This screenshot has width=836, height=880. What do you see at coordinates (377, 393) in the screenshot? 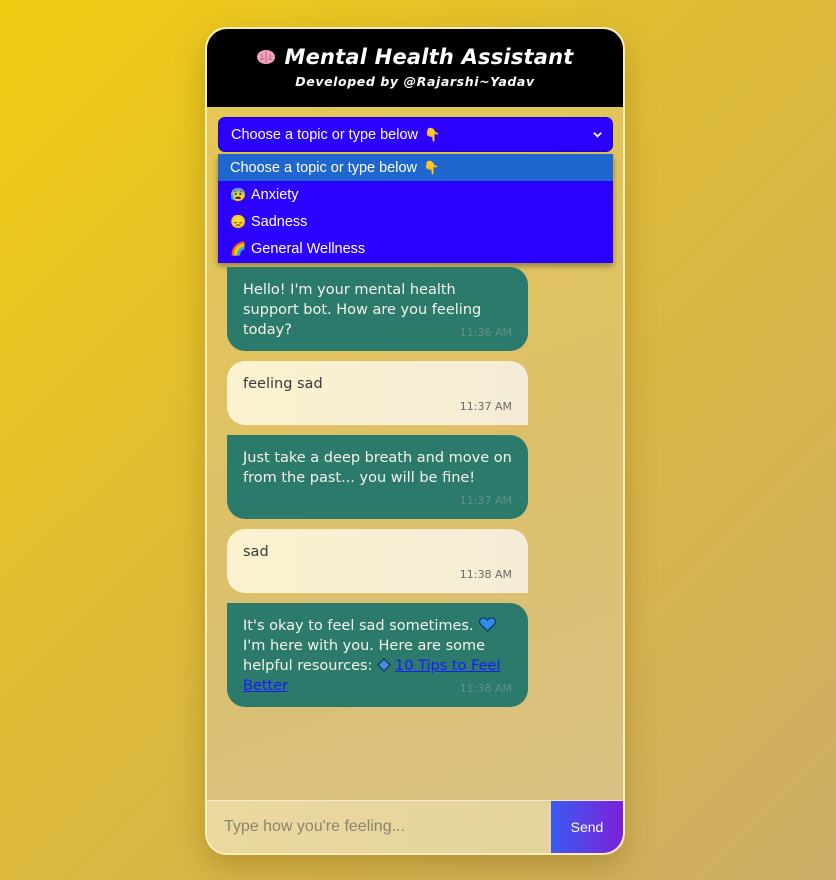
I see `user-message: feeling sad 11:37 AM` at bounding box center [377, 393].